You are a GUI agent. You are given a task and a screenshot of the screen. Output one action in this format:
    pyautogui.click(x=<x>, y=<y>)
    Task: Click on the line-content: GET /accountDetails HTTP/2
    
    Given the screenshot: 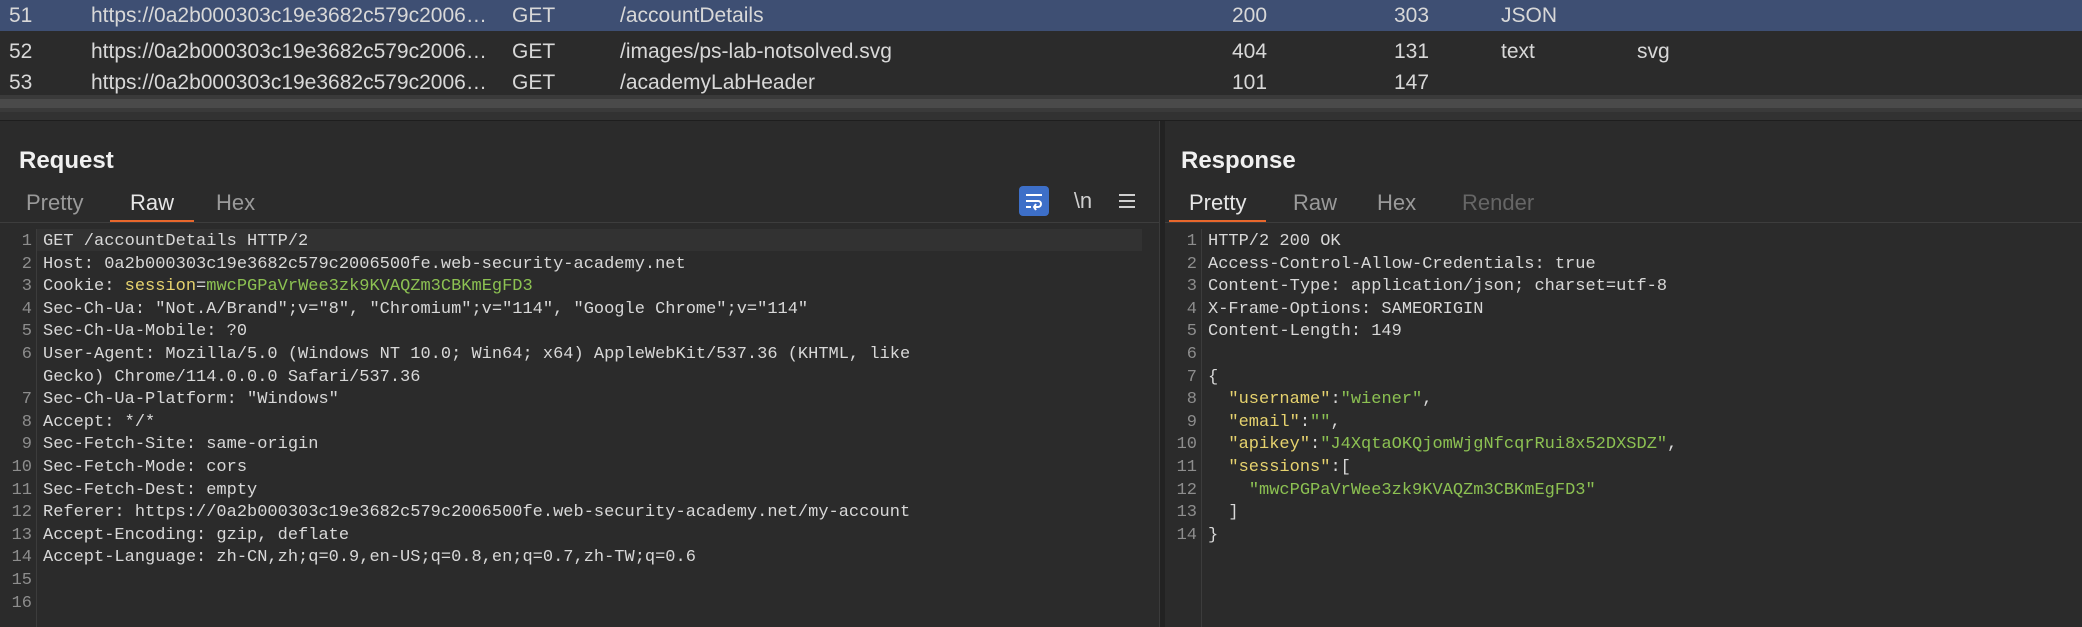 What is the action you would take?
    pyautogui.click(x=175, y=242)
    